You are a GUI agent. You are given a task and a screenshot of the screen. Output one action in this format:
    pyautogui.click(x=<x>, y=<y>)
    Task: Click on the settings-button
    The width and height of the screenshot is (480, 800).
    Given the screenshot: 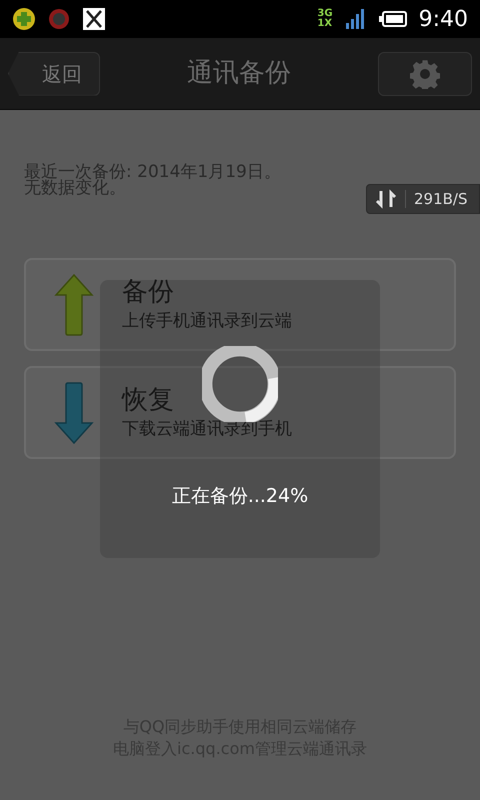 What is the action you would take?
    pyautogui.click(x=425, y=74)
    